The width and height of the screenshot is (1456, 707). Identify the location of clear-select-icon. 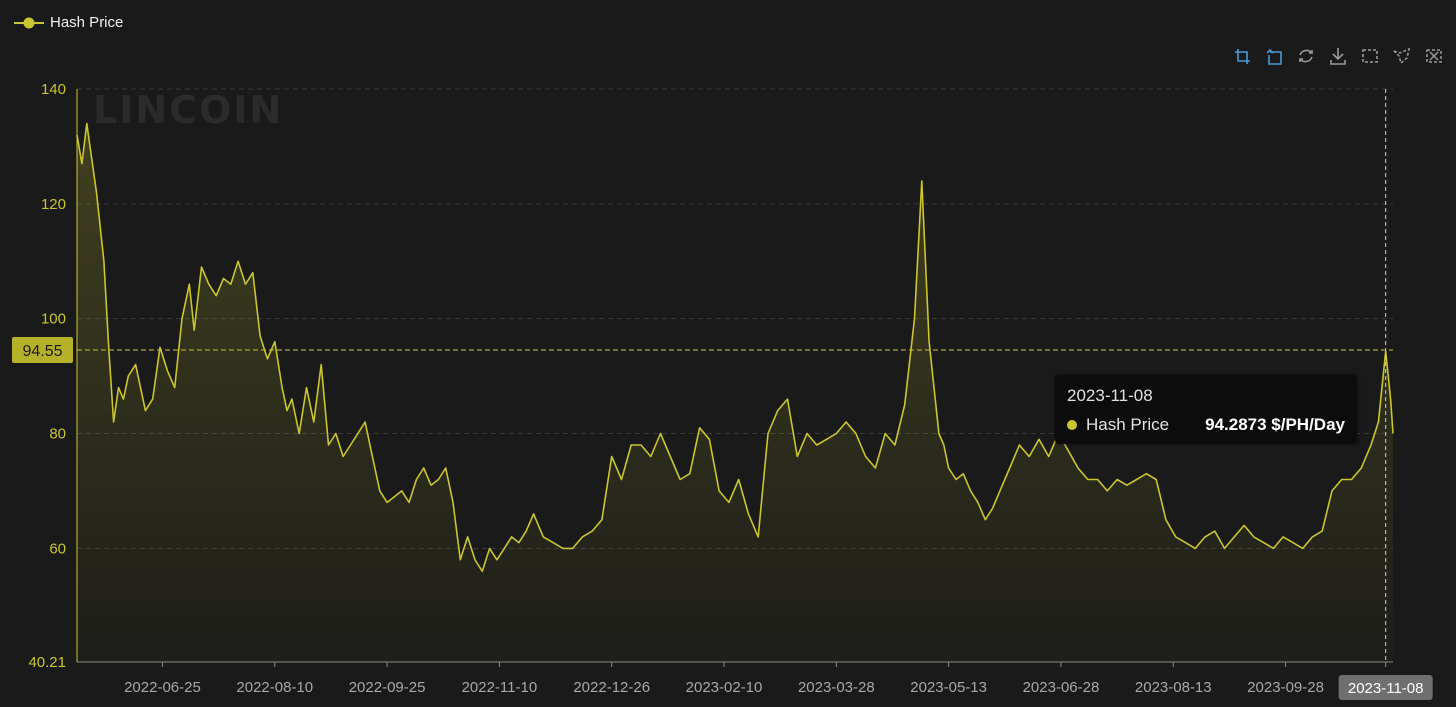
(1434, 56).